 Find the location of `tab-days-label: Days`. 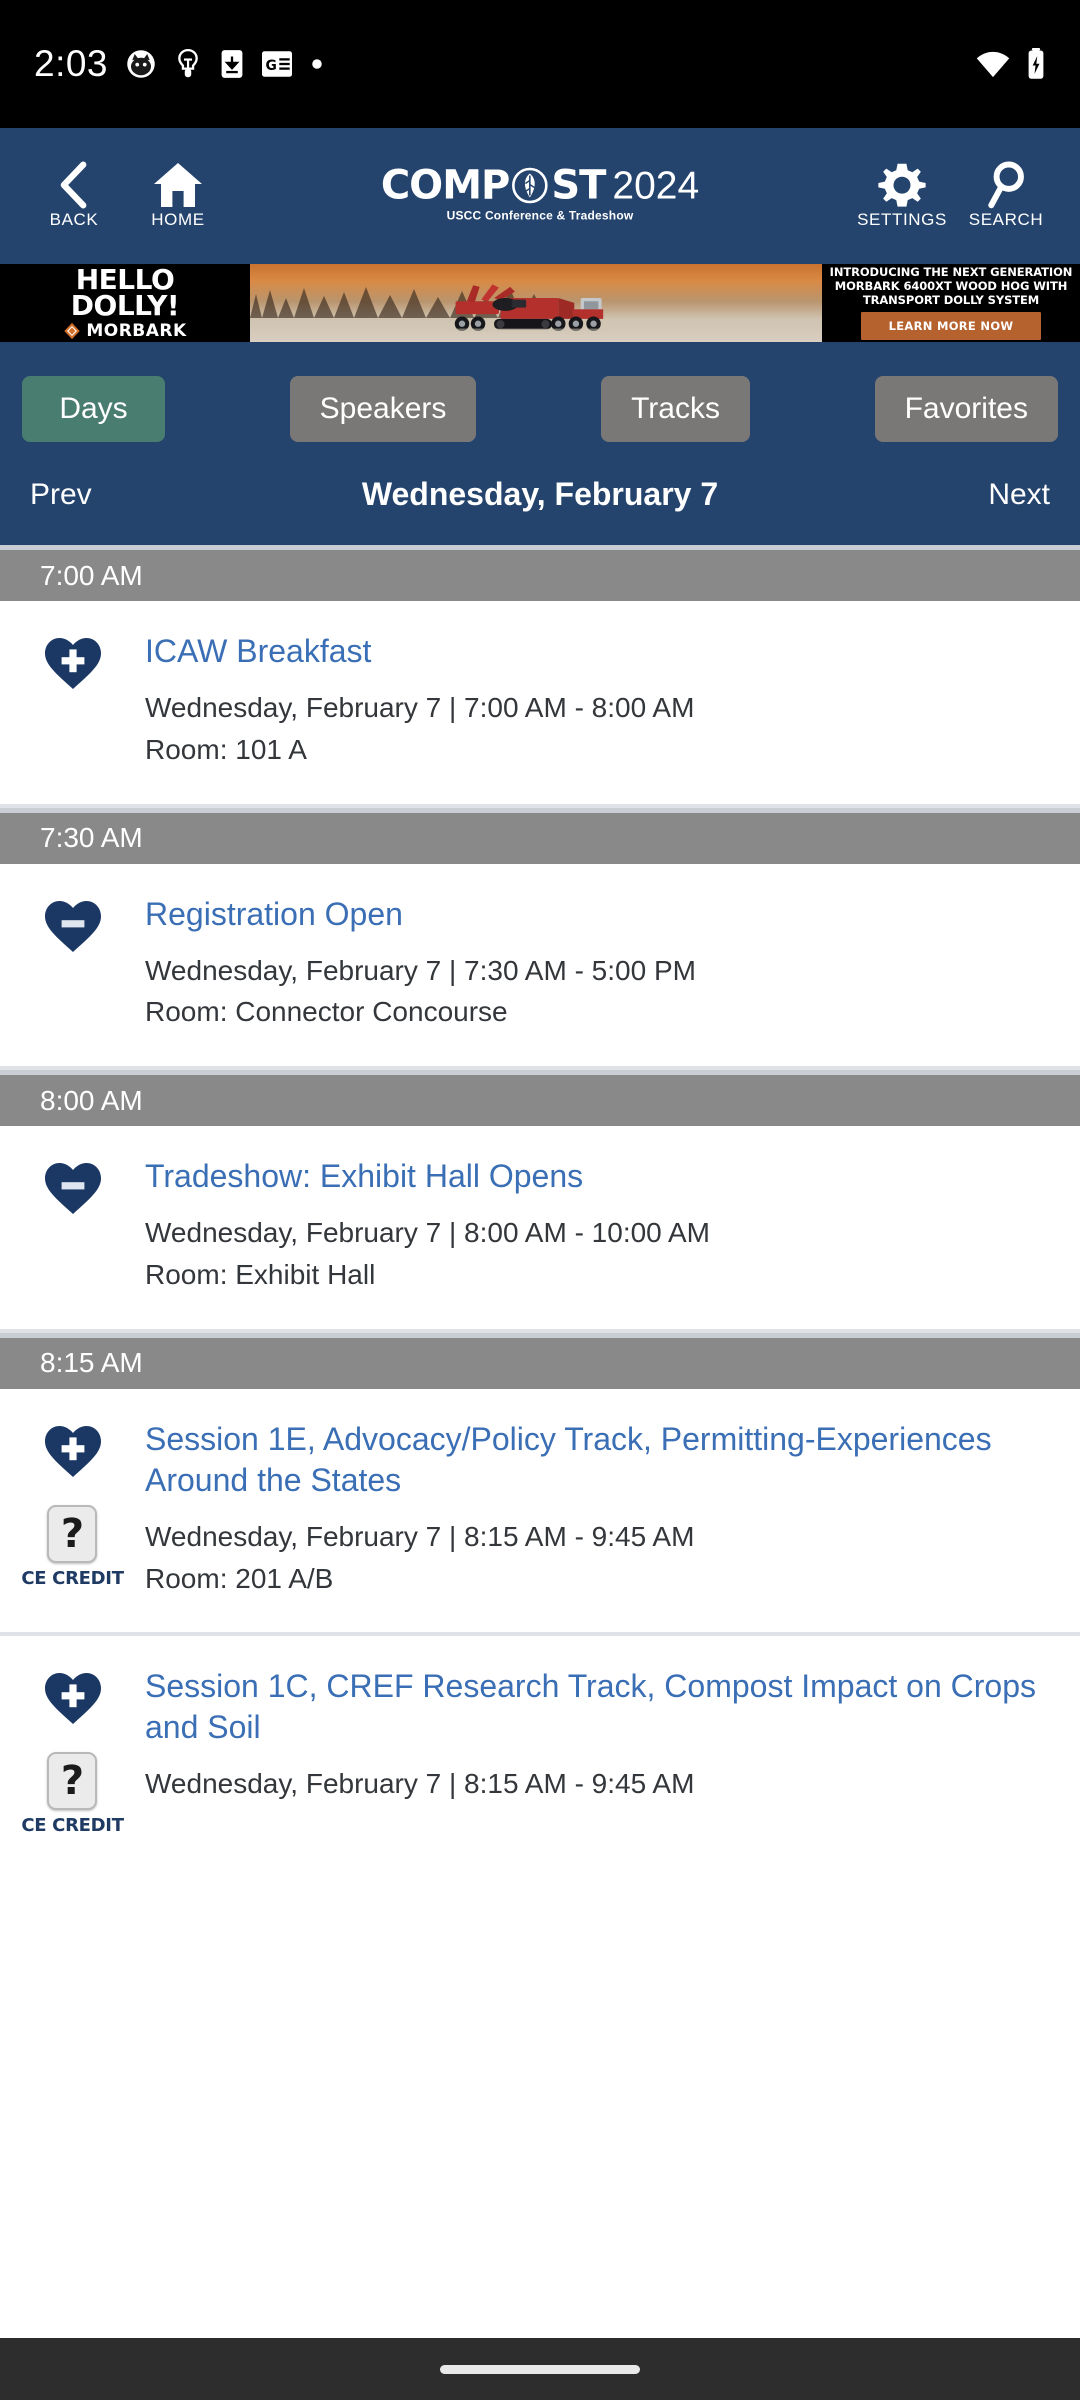

tab-days-label: Days is located at coordinates (93, 408).